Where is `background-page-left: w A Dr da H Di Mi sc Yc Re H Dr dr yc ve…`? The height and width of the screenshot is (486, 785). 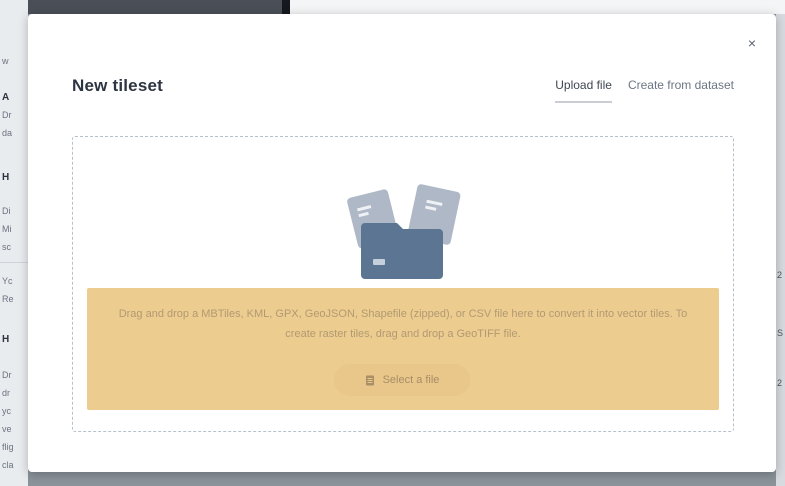 background-page-left: w A Dr da H Di Mi sc Yc Re H Dr dr yc ve… is located at coordinates (14, 243).